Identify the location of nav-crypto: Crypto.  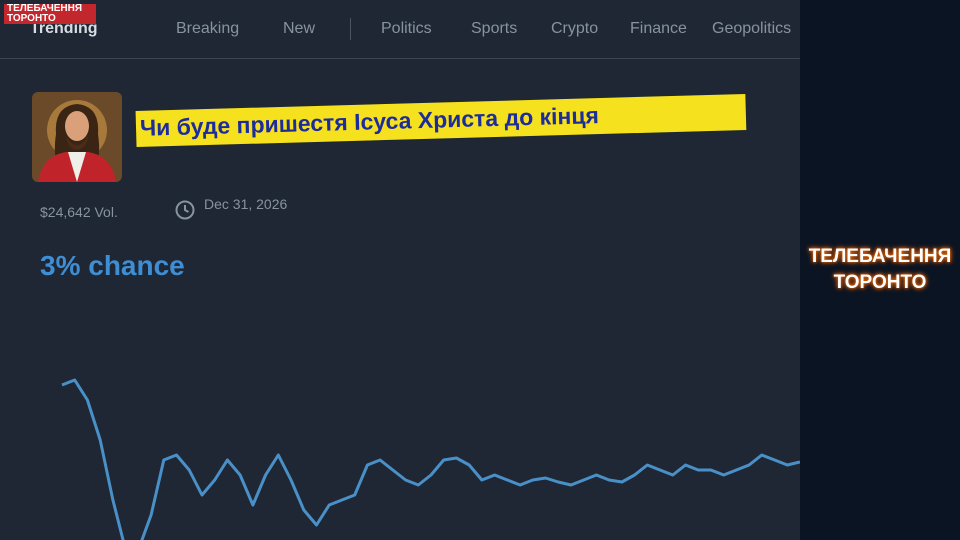
(574, 29).